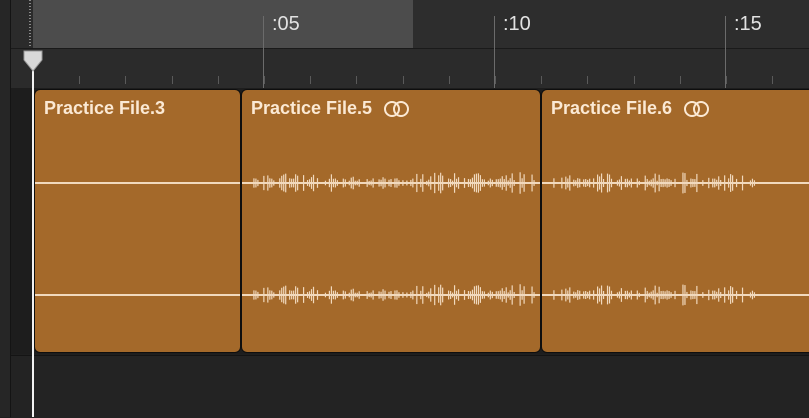 The width and height of the screenshot is (809, 418). Describe the element at coordinates (312, 108) in the screenshot. I see `region-name: Practice File.5` at that location.